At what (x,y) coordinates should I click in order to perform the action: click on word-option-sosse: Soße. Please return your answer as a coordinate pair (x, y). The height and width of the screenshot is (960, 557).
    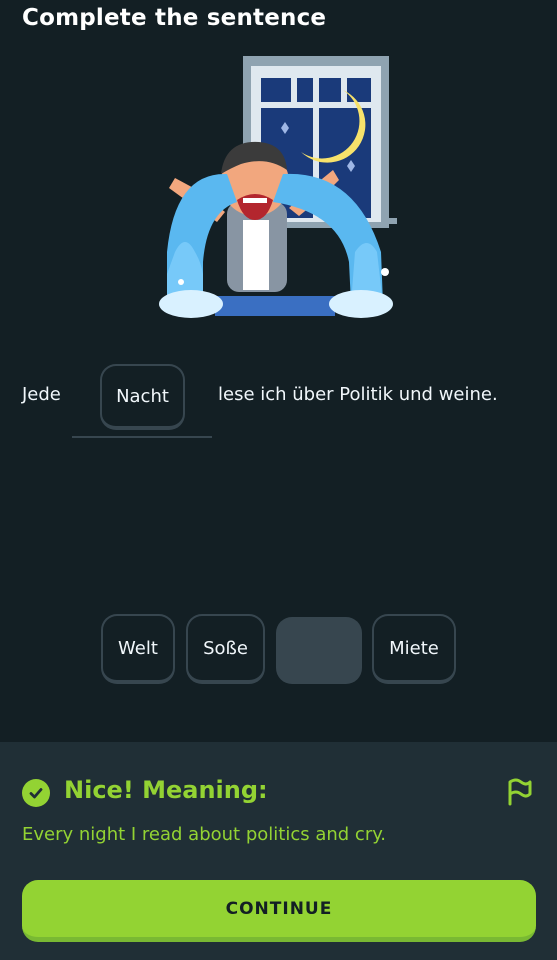
    Looking at the image, I should click on (225, 649).